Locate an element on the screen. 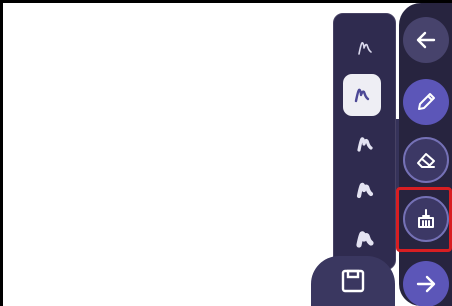 The image size is (452, 306). arrow-right-icon is located at coordinates (426, 284).